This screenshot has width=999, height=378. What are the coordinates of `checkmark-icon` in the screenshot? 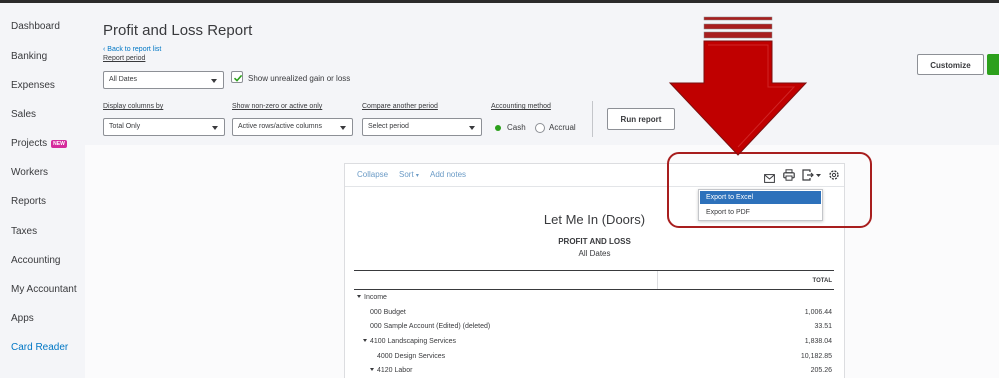 It's located at (238, 78).